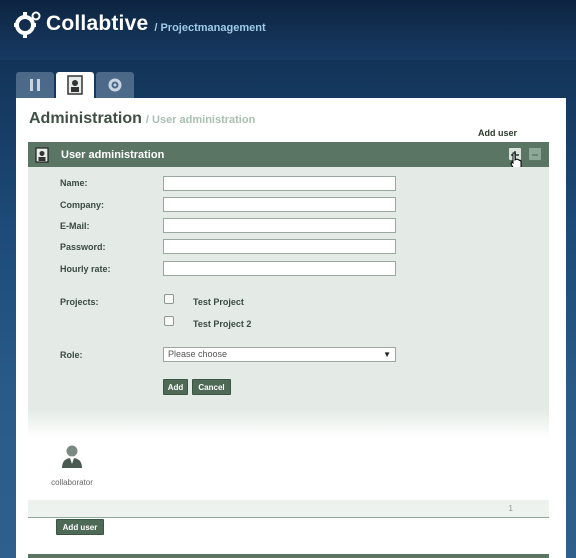 The height and width of the screenshot is (558, 576). I want to click on hourly-rate-input, so click(279, 268).